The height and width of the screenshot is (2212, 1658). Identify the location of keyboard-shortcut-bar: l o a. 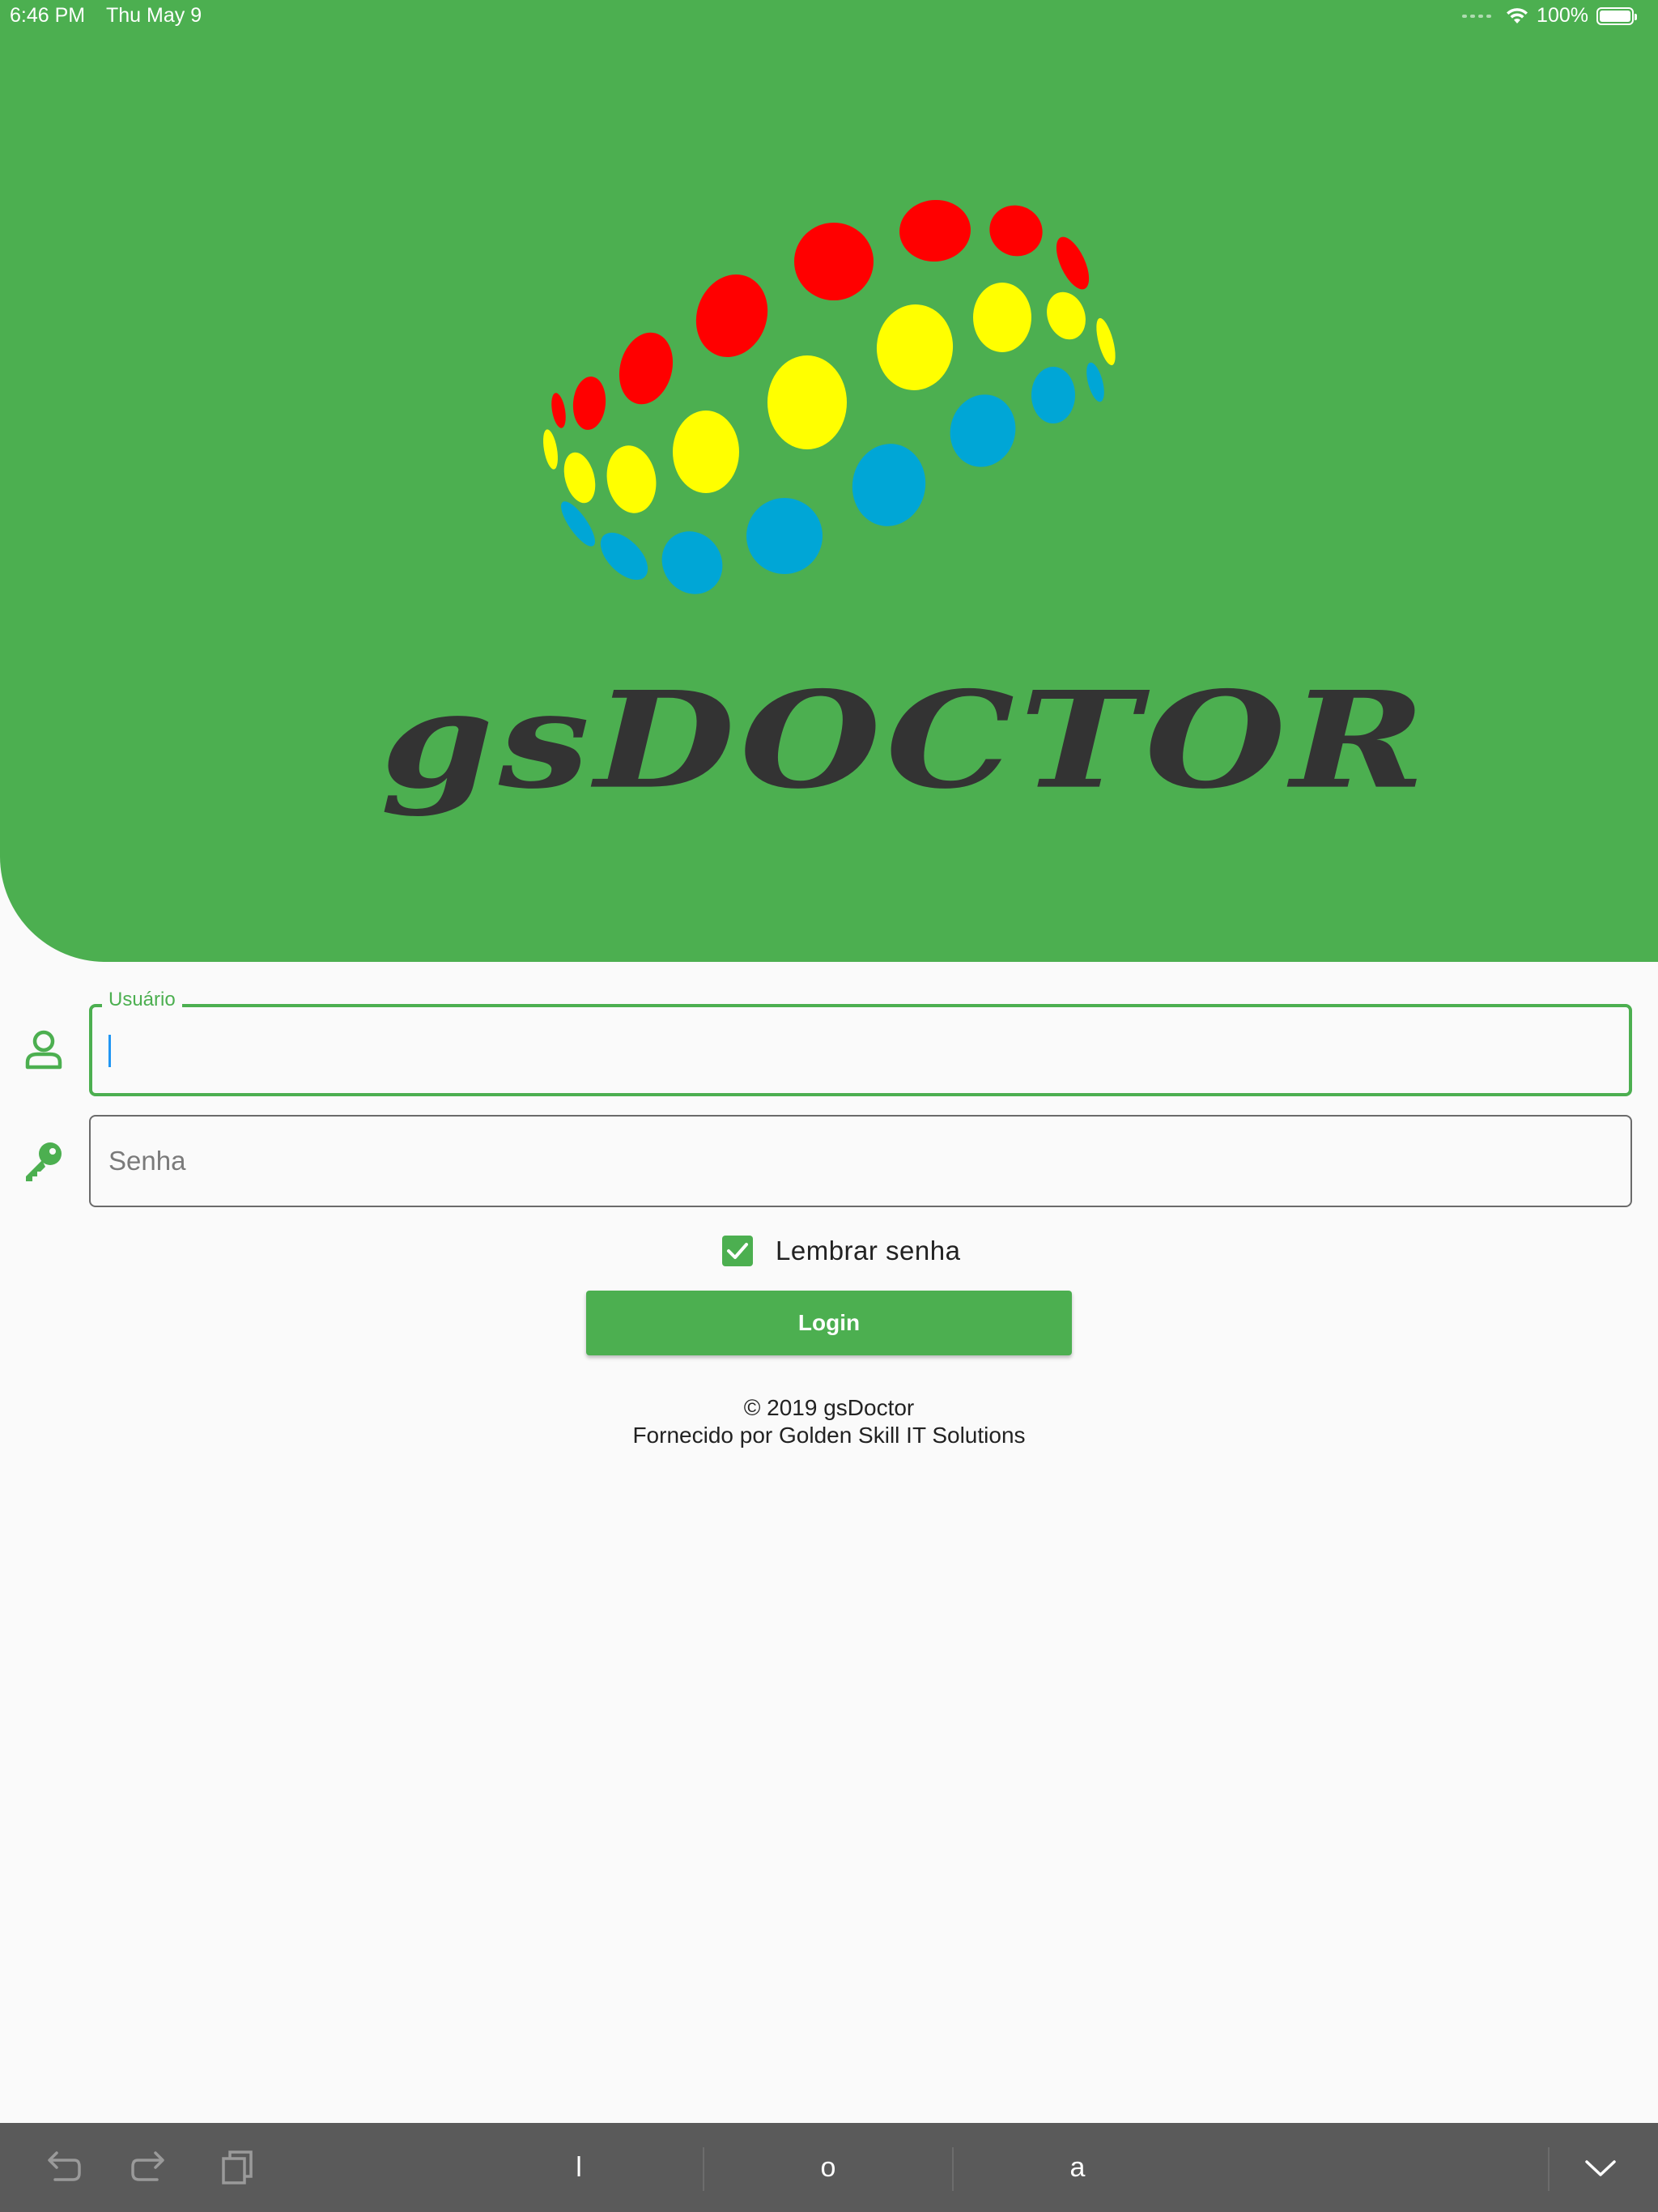
(829, 2167).